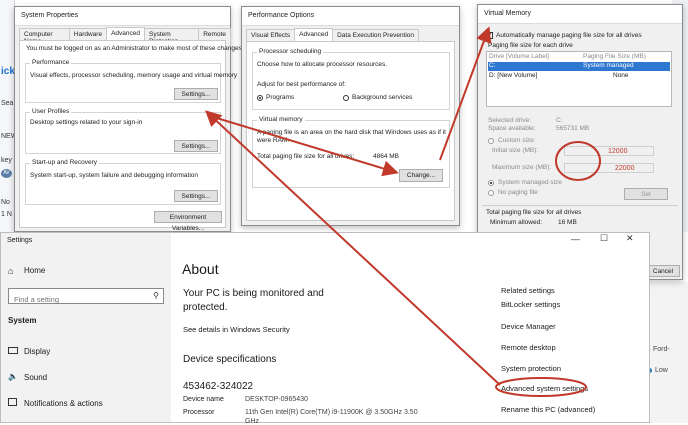 The width and height of the screenshot is (688, 425). Describe the element at coordinates (515, 150) in the screenshot. I see `initial-size-label: Initial size (MB):` at that location.